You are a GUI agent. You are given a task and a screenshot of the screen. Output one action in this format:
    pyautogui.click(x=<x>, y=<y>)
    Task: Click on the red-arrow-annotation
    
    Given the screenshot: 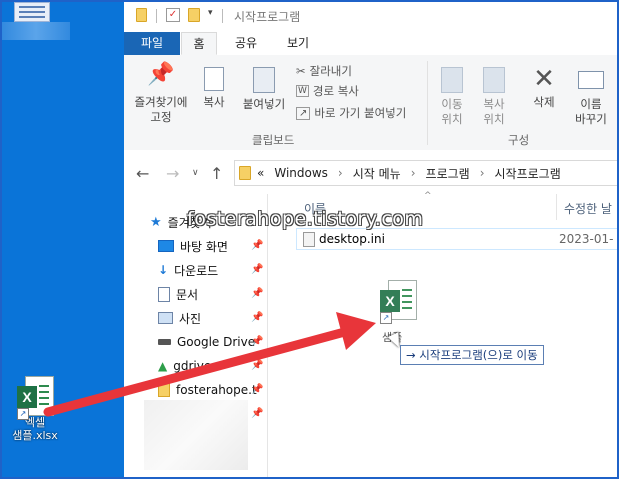 What is the action you would take?
    pyautogui.click(x=209, y=364)
    